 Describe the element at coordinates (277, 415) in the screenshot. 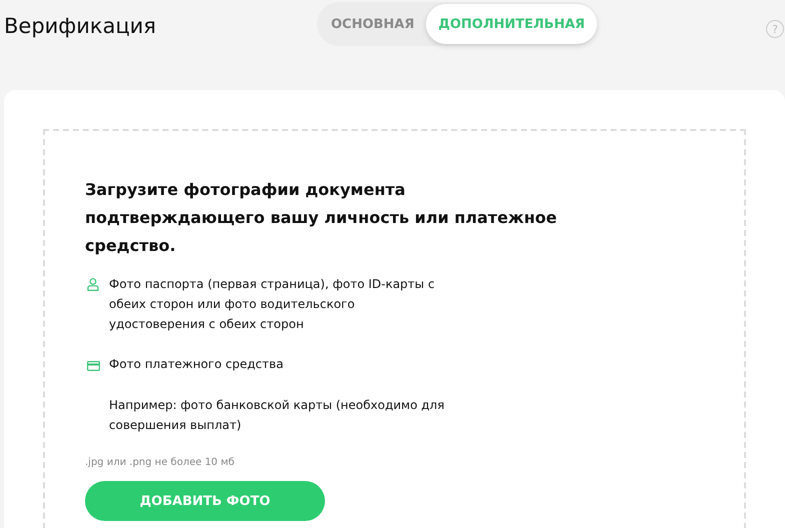

I see `requirement-text: Например: фото банковской карты (необходимо для совершения выплат)` at that location.